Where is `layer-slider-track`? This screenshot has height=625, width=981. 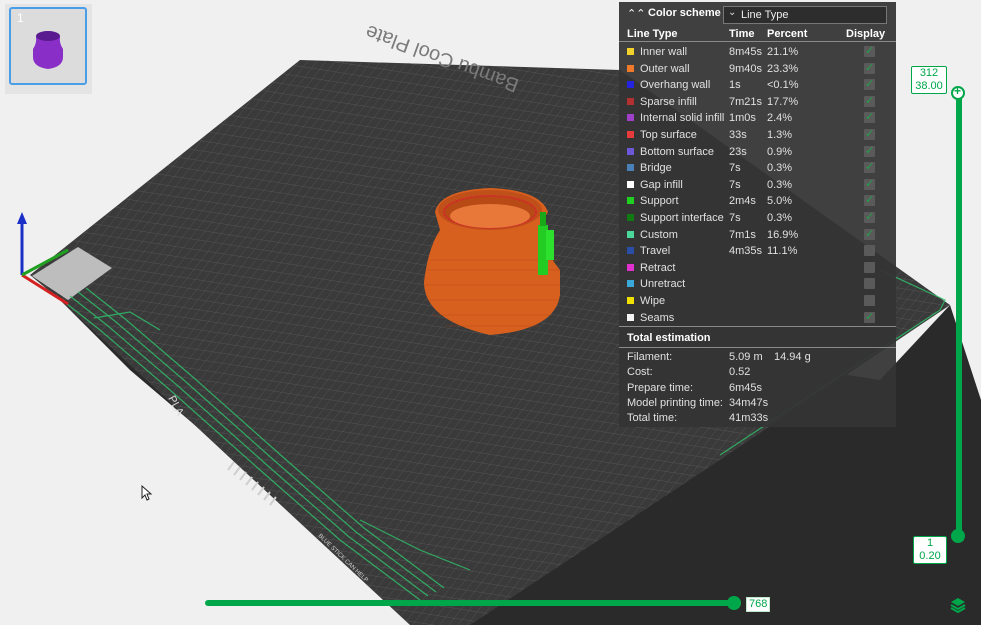
layer-slider-track is located at coordinates (959, 315).